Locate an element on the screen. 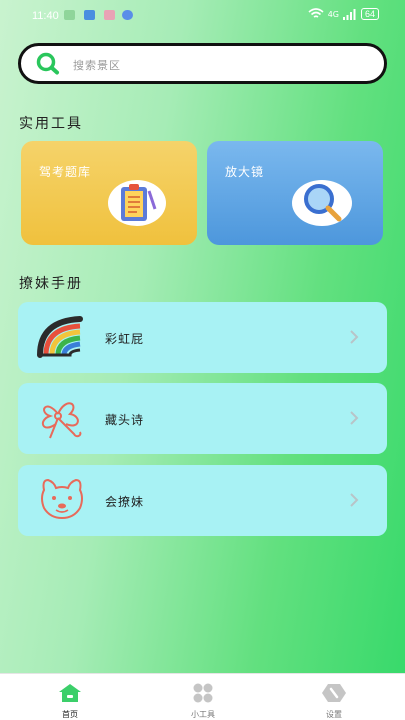 This screenshot has width=405, height=720. tools-section-title: 实用工具 is located at coordinates (51, 124).